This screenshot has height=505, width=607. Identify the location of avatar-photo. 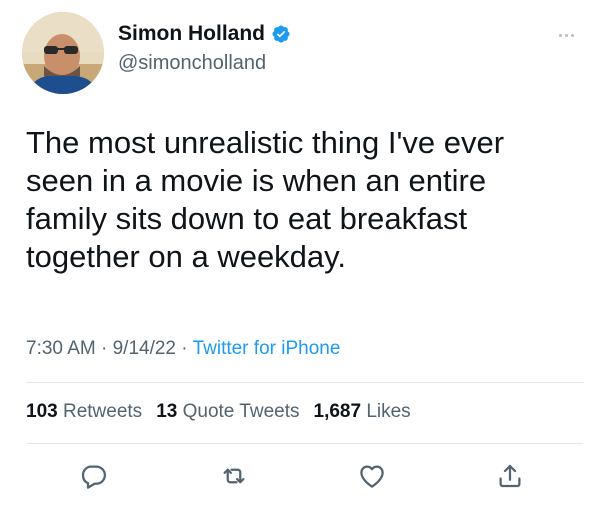
(63, 53).